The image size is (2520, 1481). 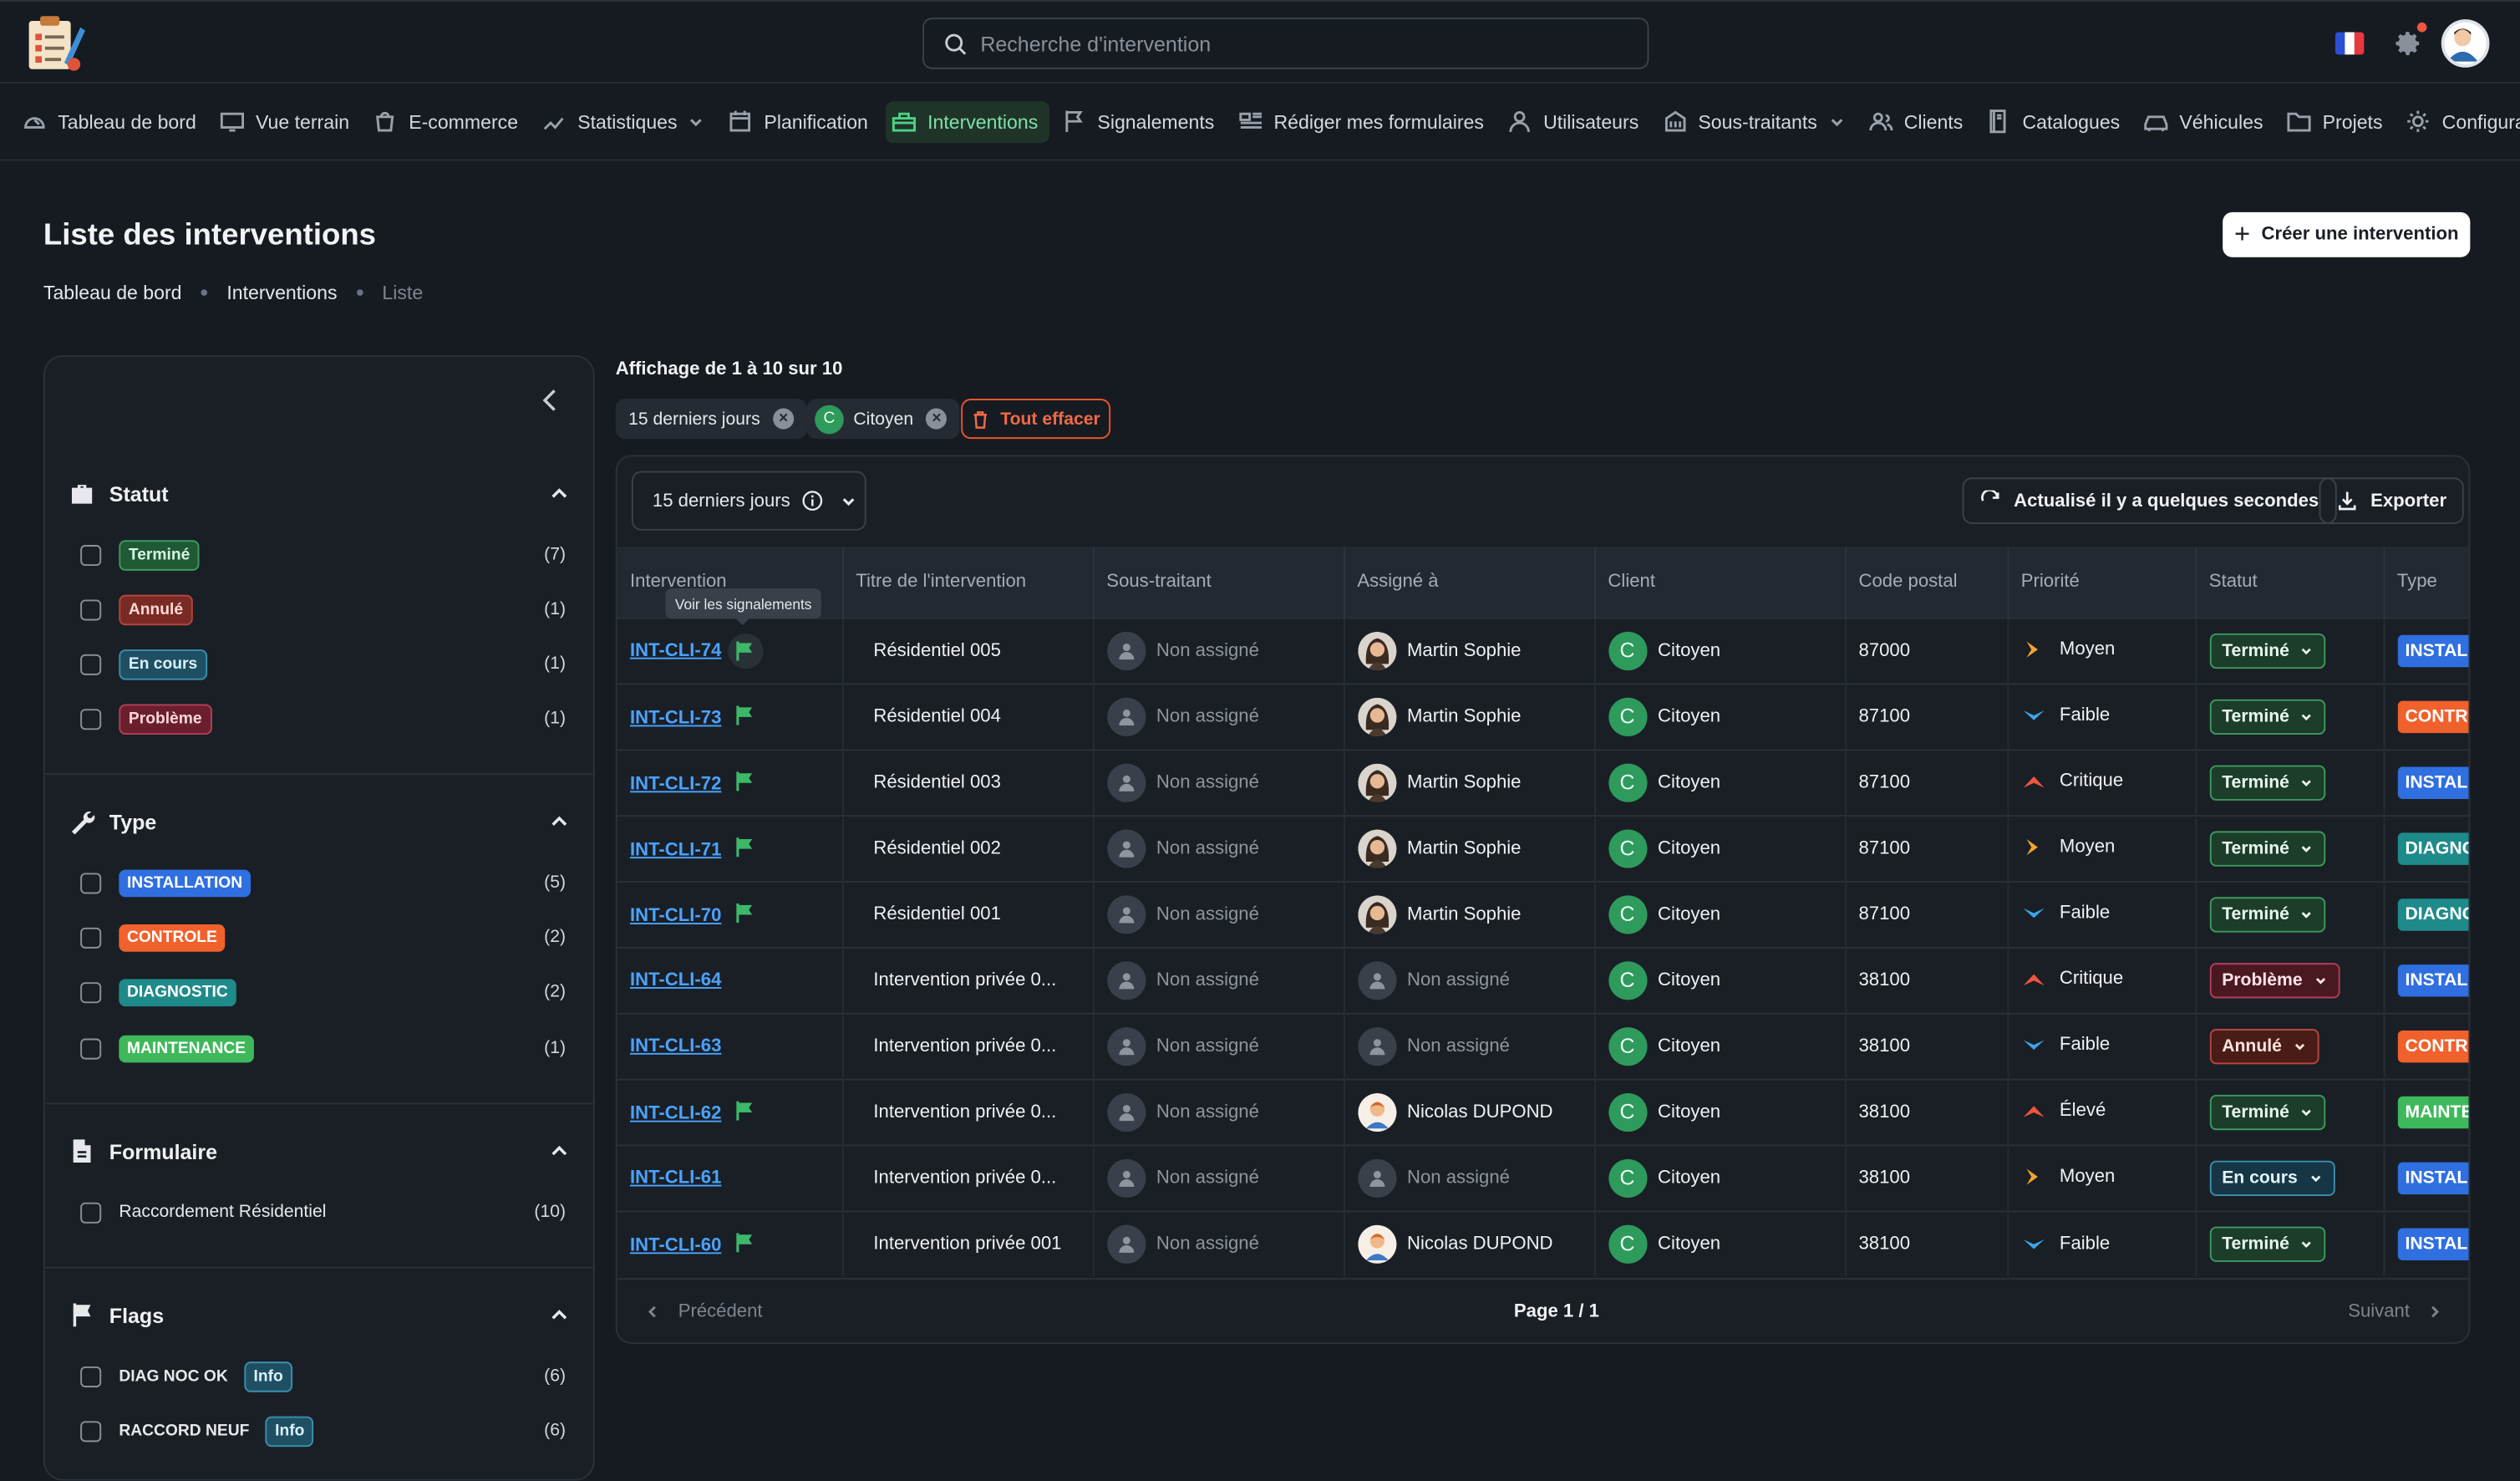 I want to click on language-flag-icon, so click(x=2350, y=43).